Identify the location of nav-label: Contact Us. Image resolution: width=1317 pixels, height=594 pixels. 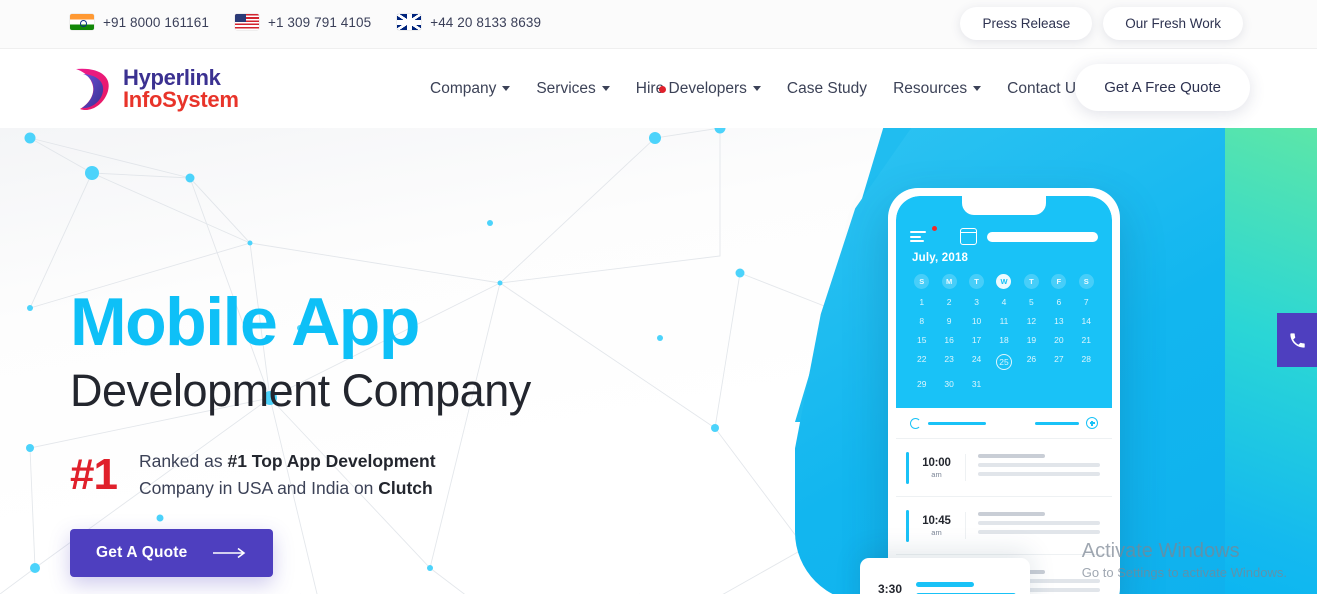
(1045, 88).